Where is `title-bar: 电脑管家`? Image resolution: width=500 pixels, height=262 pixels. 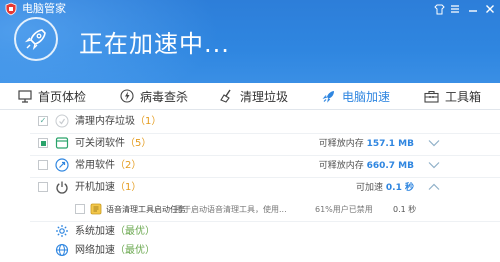 title-bar: 电脑管家 is located at coordinates (250, 9).